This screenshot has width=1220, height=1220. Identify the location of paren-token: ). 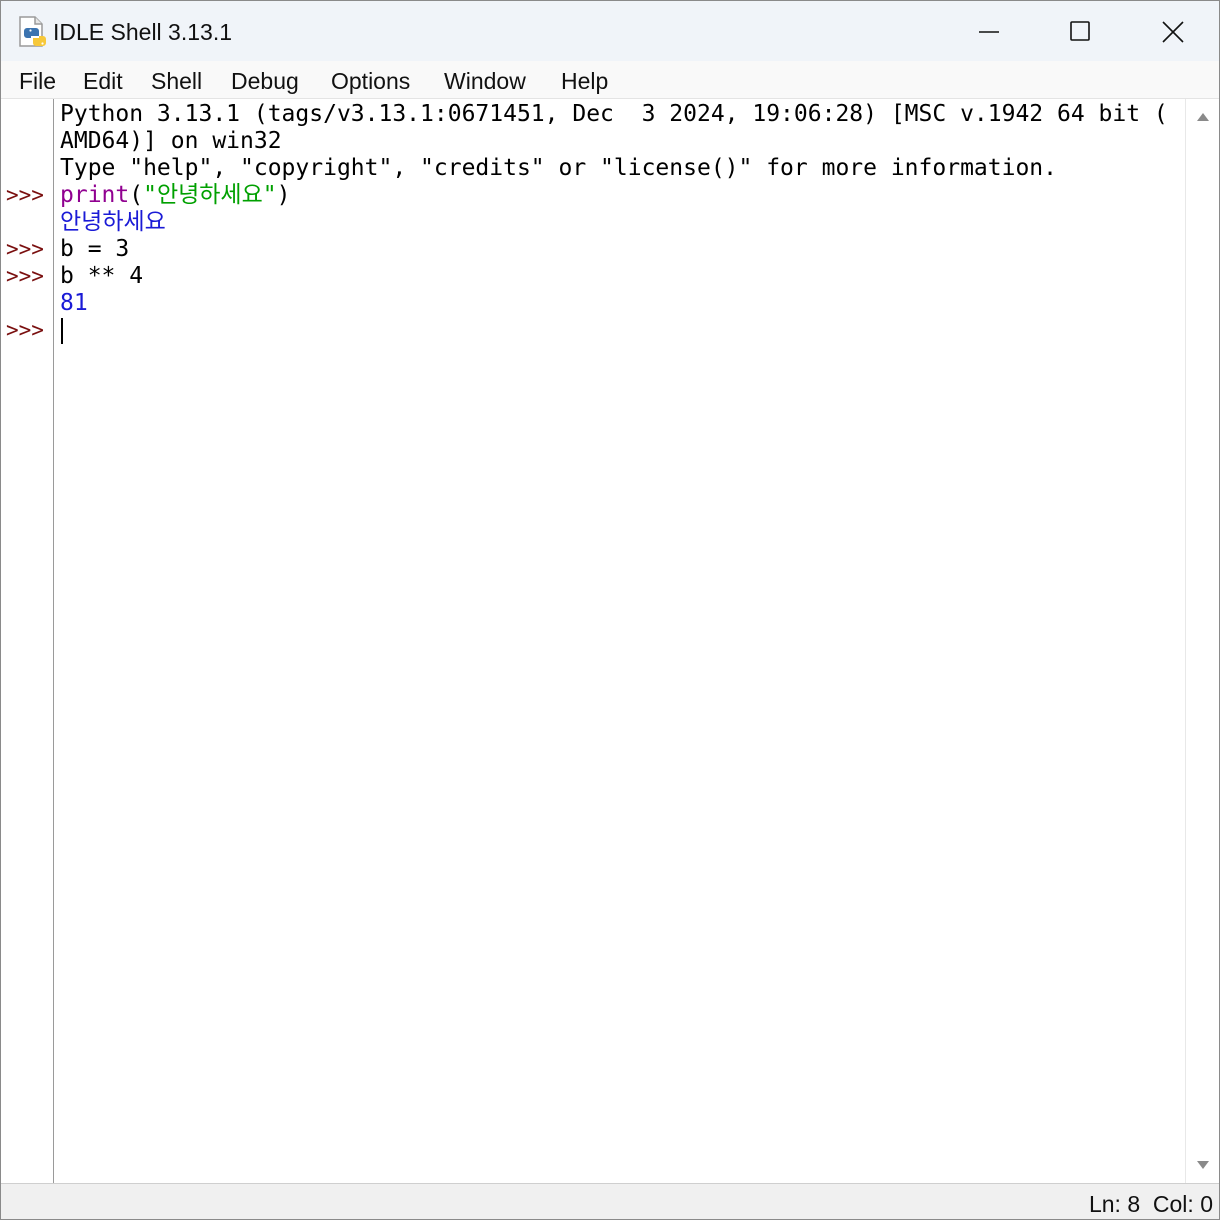
(283, 195).